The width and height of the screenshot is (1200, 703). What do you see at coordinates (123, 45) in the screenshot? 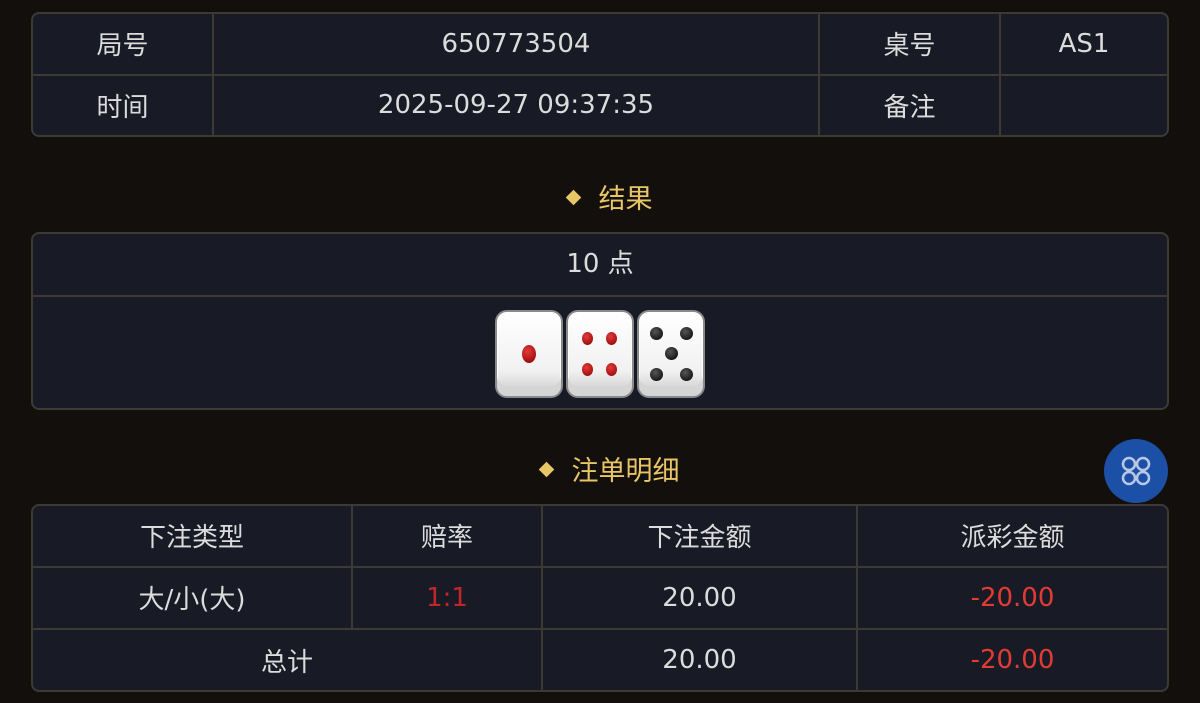
I see `round-label: 局号` at bounding box center [123, 45].